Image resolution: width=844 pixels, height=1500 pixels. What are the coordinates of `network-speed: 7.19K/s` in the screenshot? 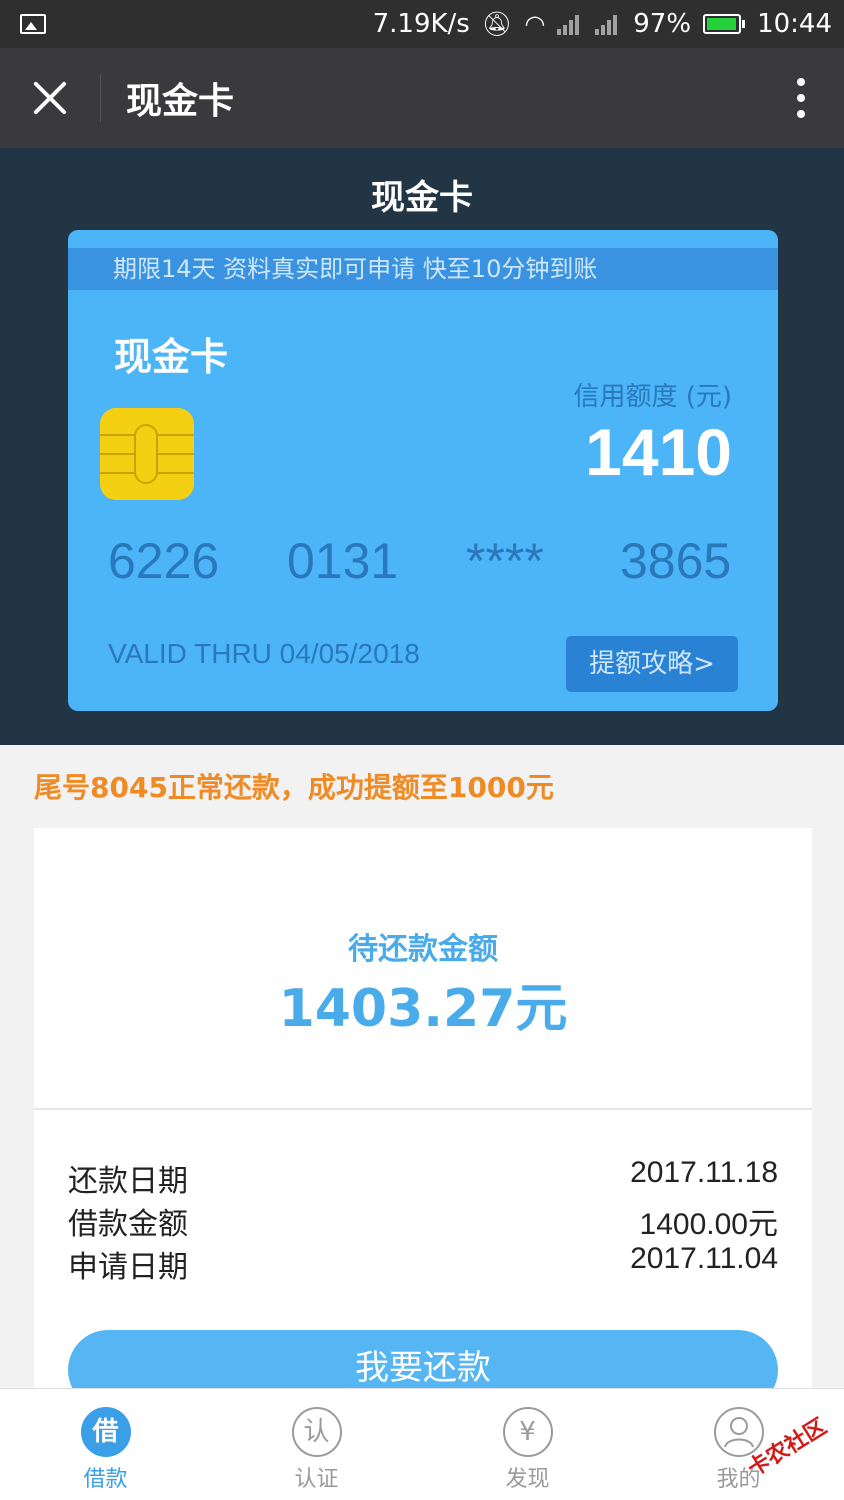 It's located at (421, 24).